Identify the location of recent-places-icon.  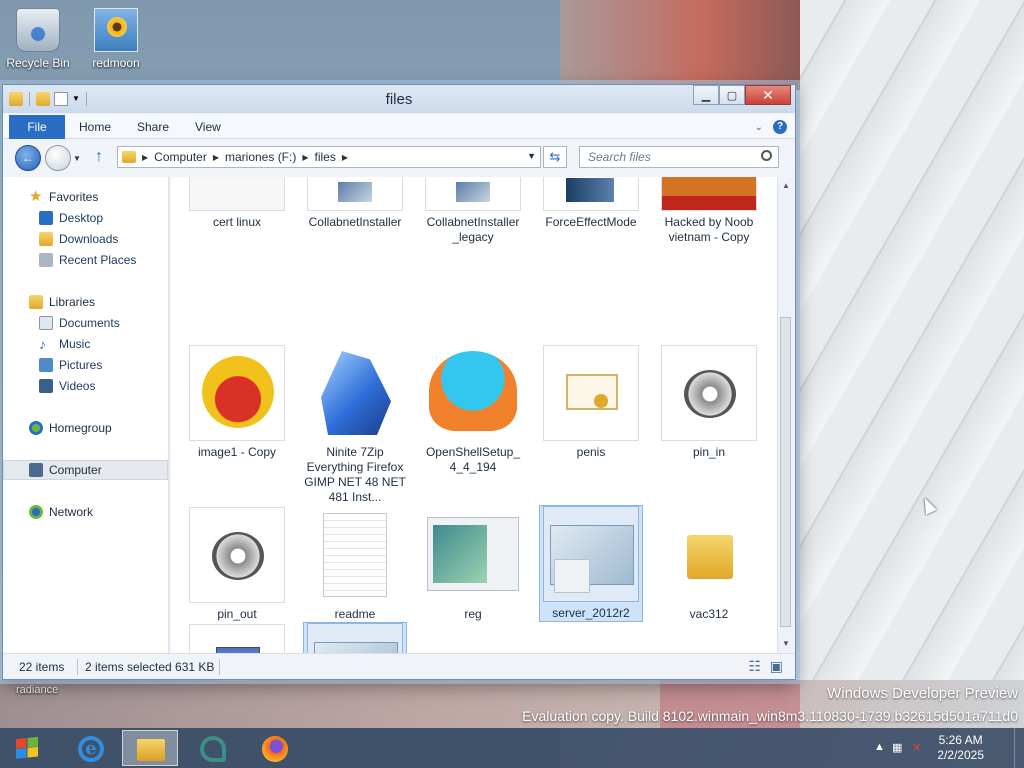
(46, 260).